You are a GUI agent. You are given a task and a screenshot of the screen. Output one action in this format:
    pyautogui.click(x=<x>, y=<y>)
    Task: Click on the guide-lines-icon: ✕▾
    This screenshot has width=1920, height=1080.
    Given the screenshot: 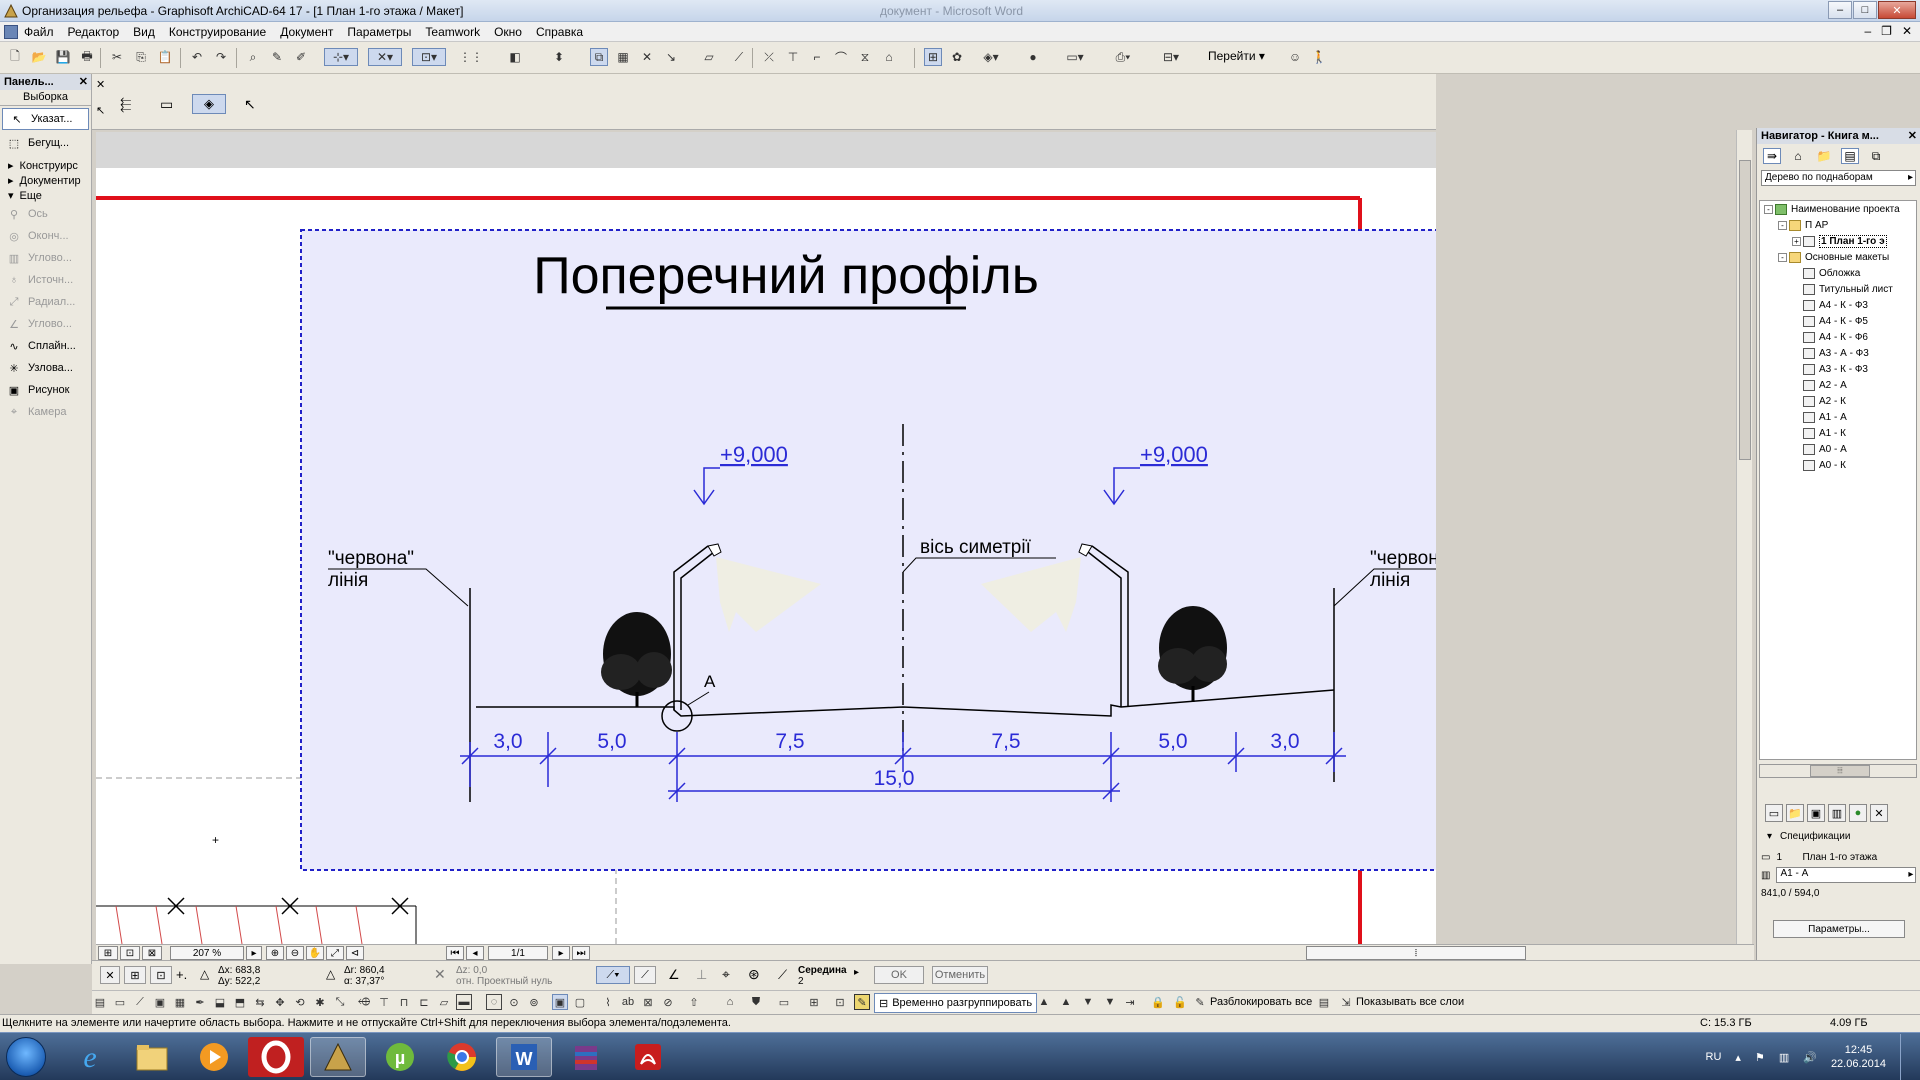 What is the action you would take?
    pyautogui.click(x=385, y=57)
    